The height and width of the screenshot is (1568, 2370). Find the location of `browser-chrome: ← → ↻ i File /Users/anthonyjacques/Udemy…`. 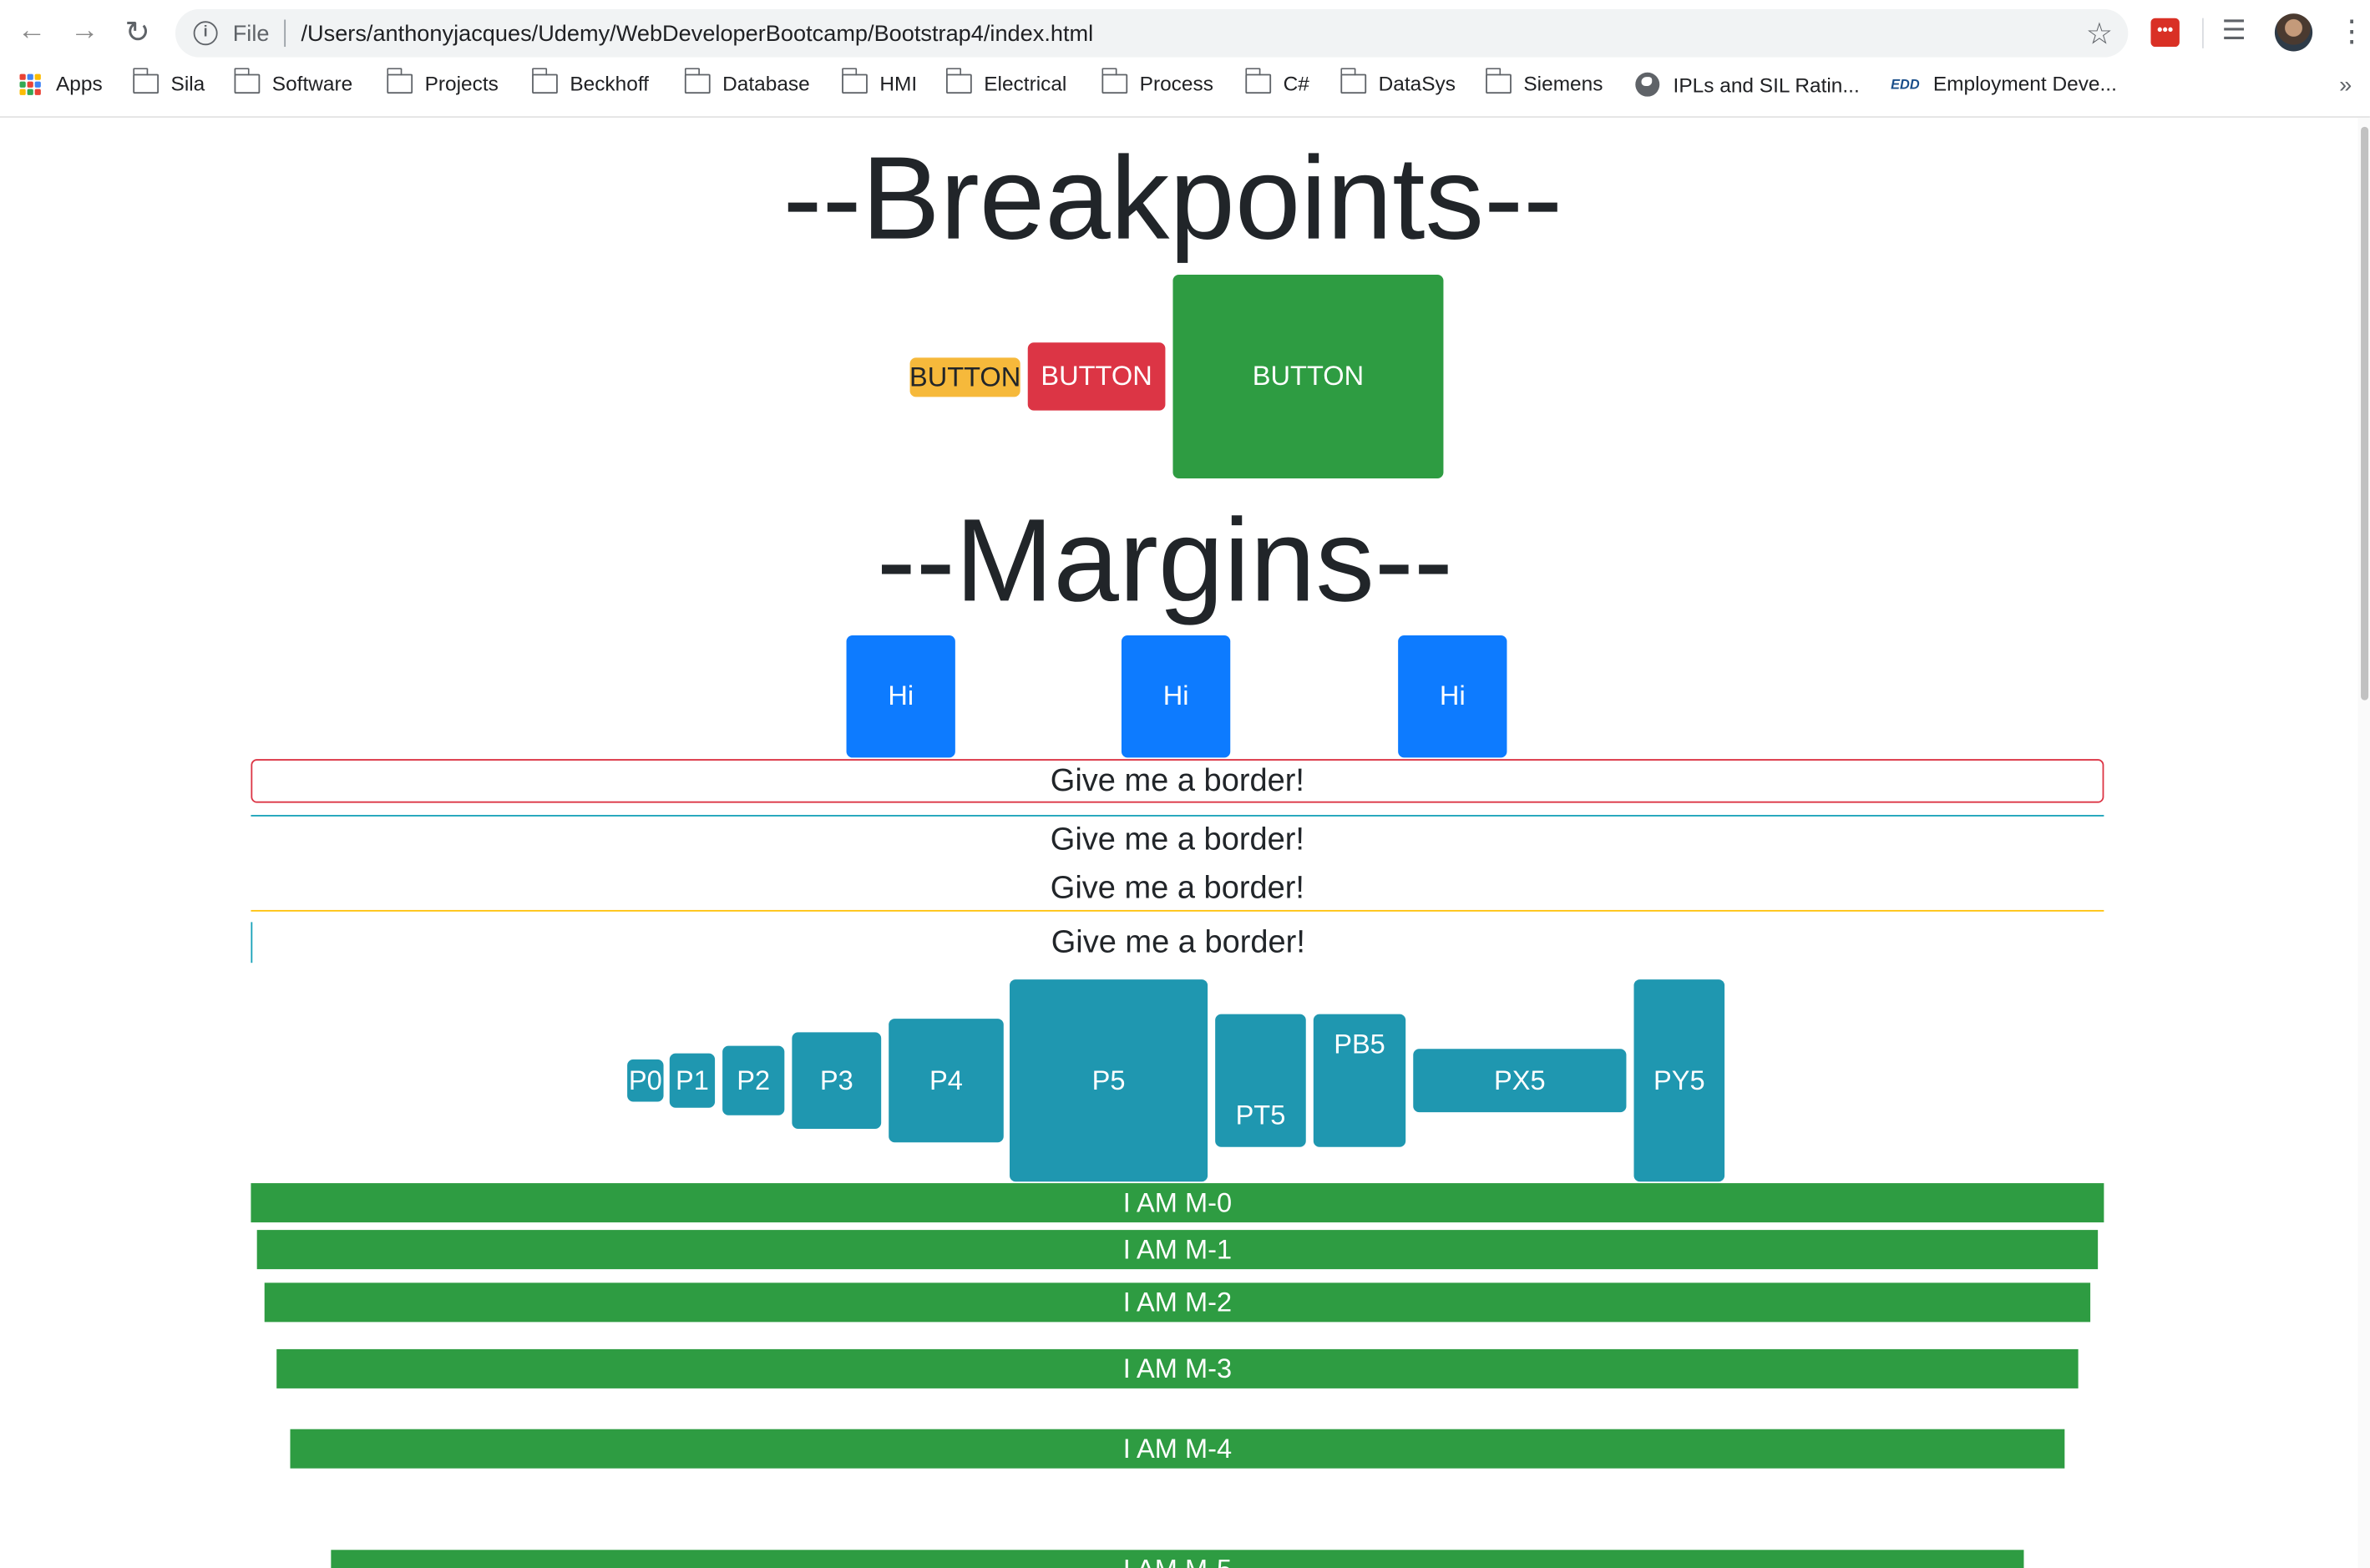

browser-chrome: ← → ↻ i File /Users/anthonyjacques/Udemy… is located at coordinates (1185, 59).